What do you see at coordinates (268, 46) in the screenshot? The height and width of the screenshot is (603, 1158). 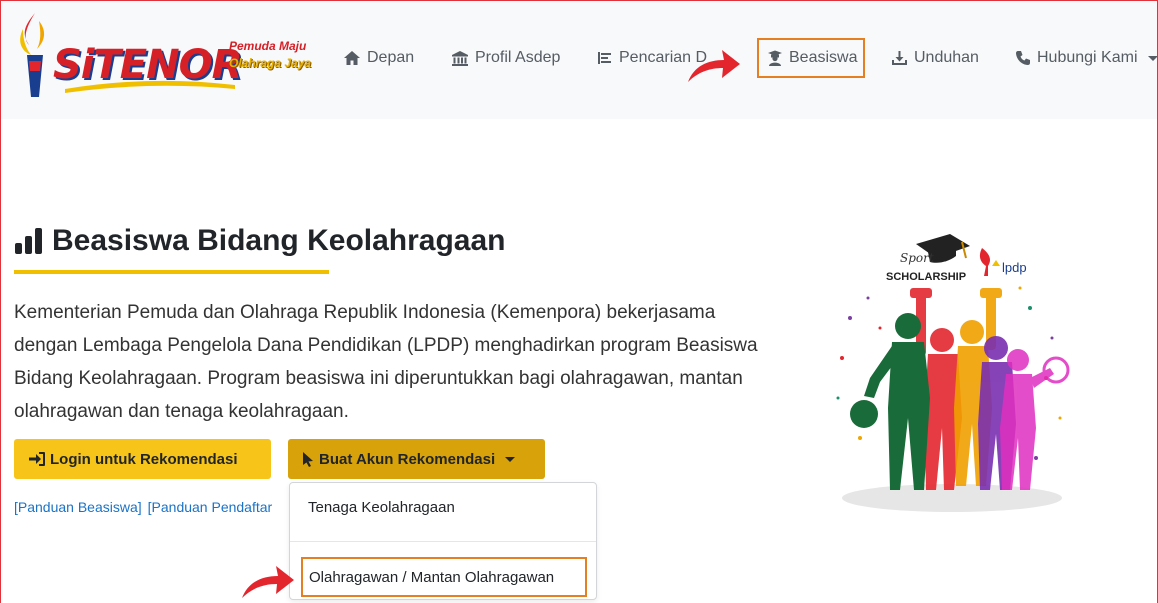 I see `logo-tagline-1: Pemuda Maju` at bounding box center [268, 46].